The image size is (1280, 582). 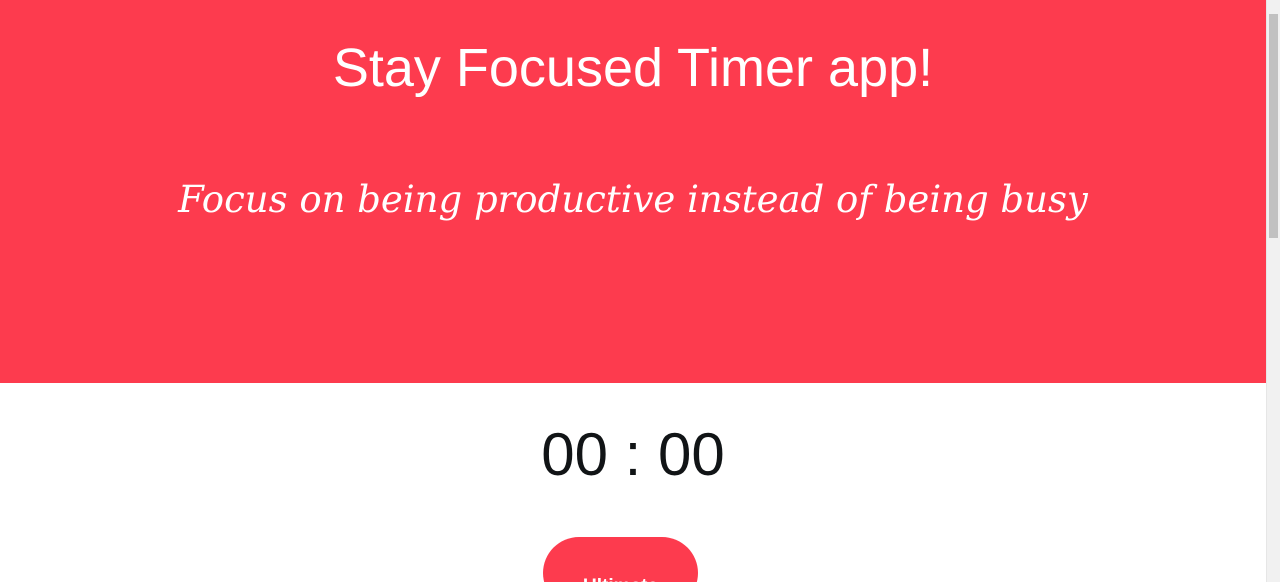 What do you see at coordinates (1273, 291) in the screenshot?
I see `vertical-scrollbar` at bounding box center [1273, 291].